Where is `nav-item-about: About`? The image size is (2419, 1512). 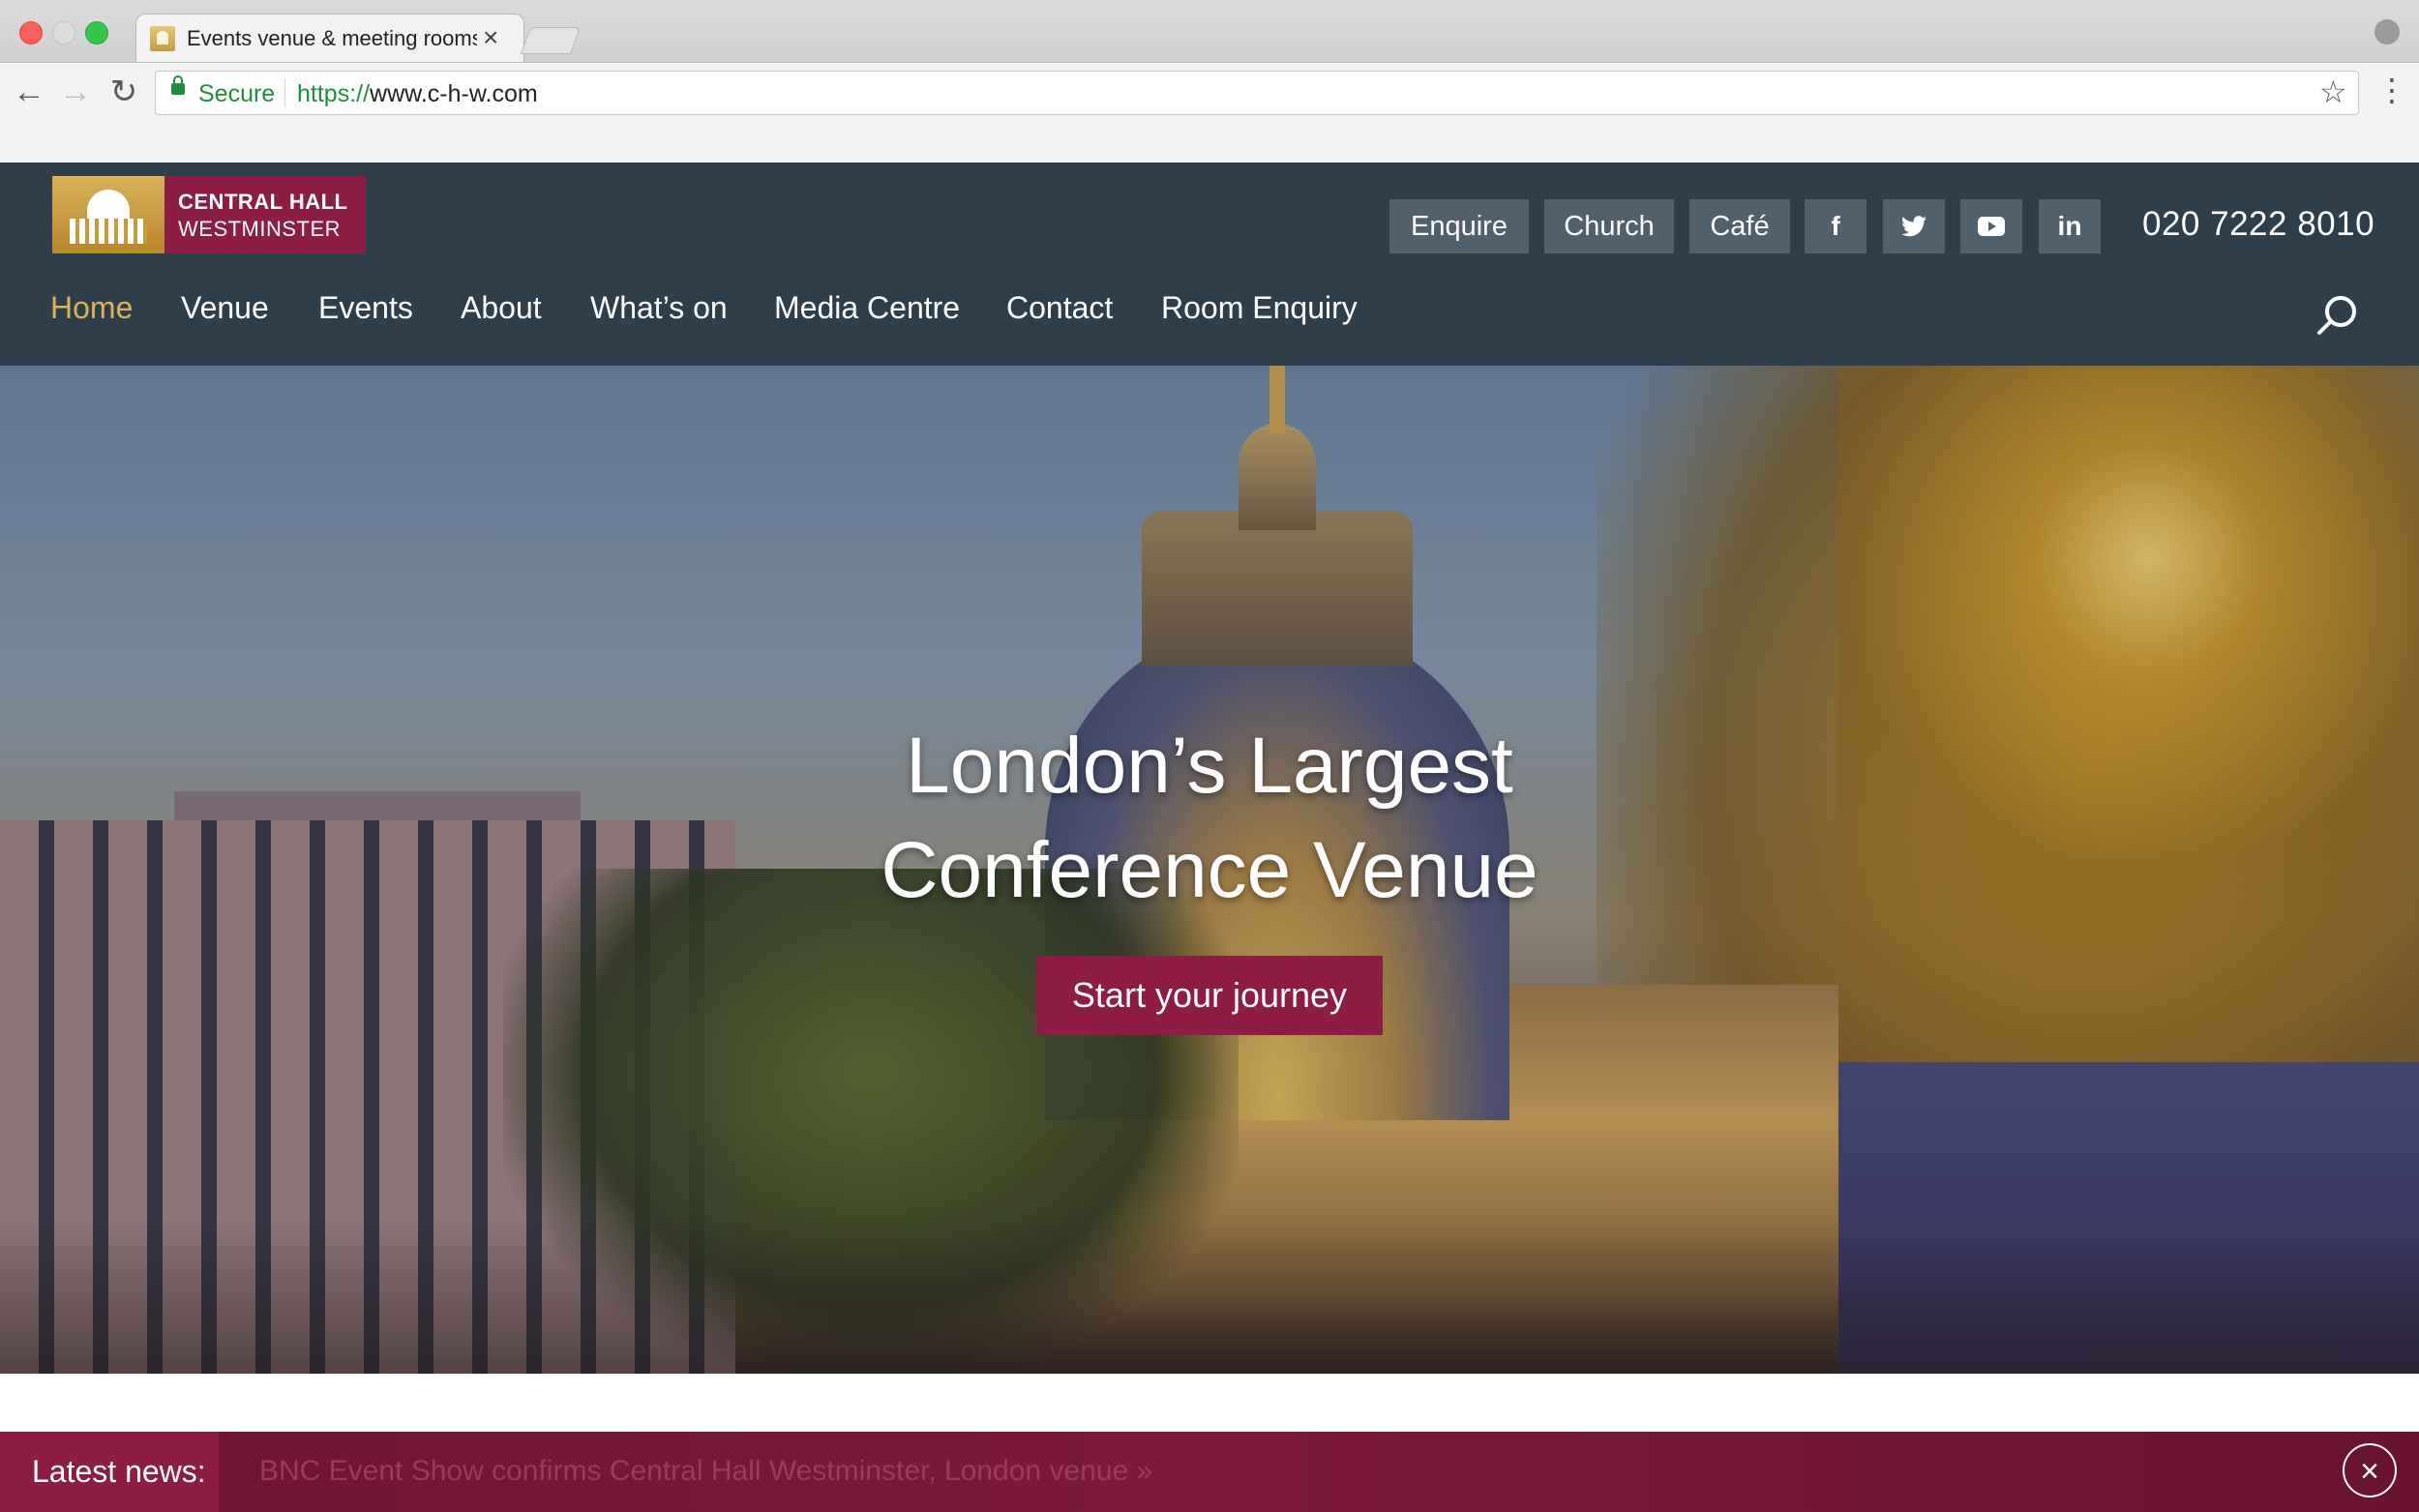
nav-item-about: About is located at coordinates (502, 308).